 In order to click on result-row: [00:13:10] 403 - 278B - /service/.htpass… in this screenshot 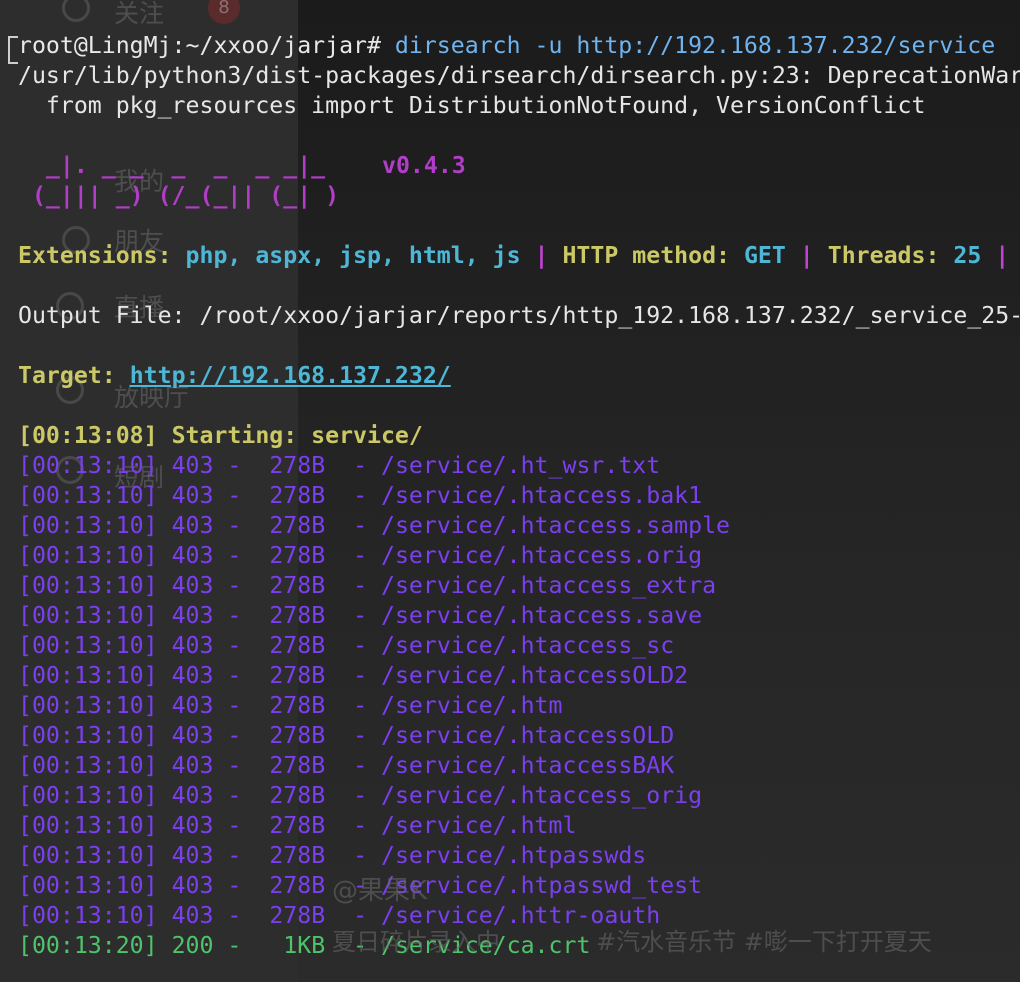, I will do `click(332, 856)`.